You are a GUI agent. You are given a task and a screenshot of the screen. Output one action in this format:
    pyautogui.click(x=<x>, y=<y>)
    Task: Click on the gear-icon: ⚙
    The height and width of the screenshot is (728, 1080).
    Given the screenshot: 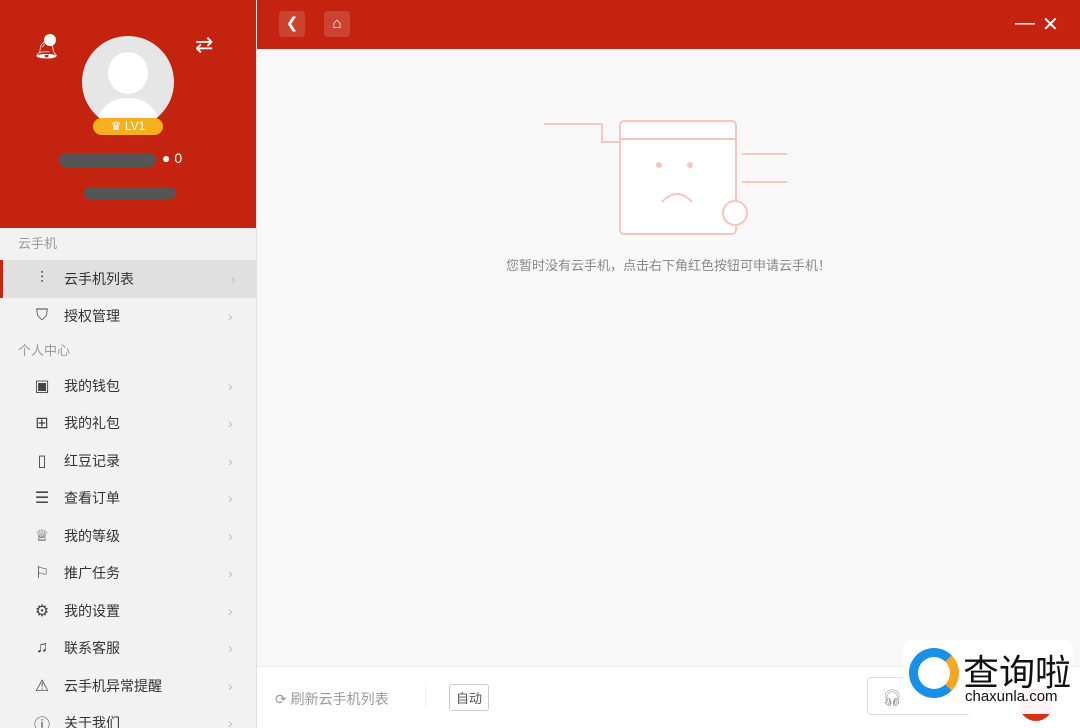 What is the action you would take?
    pyautogui.click(x=42, y=611)
    